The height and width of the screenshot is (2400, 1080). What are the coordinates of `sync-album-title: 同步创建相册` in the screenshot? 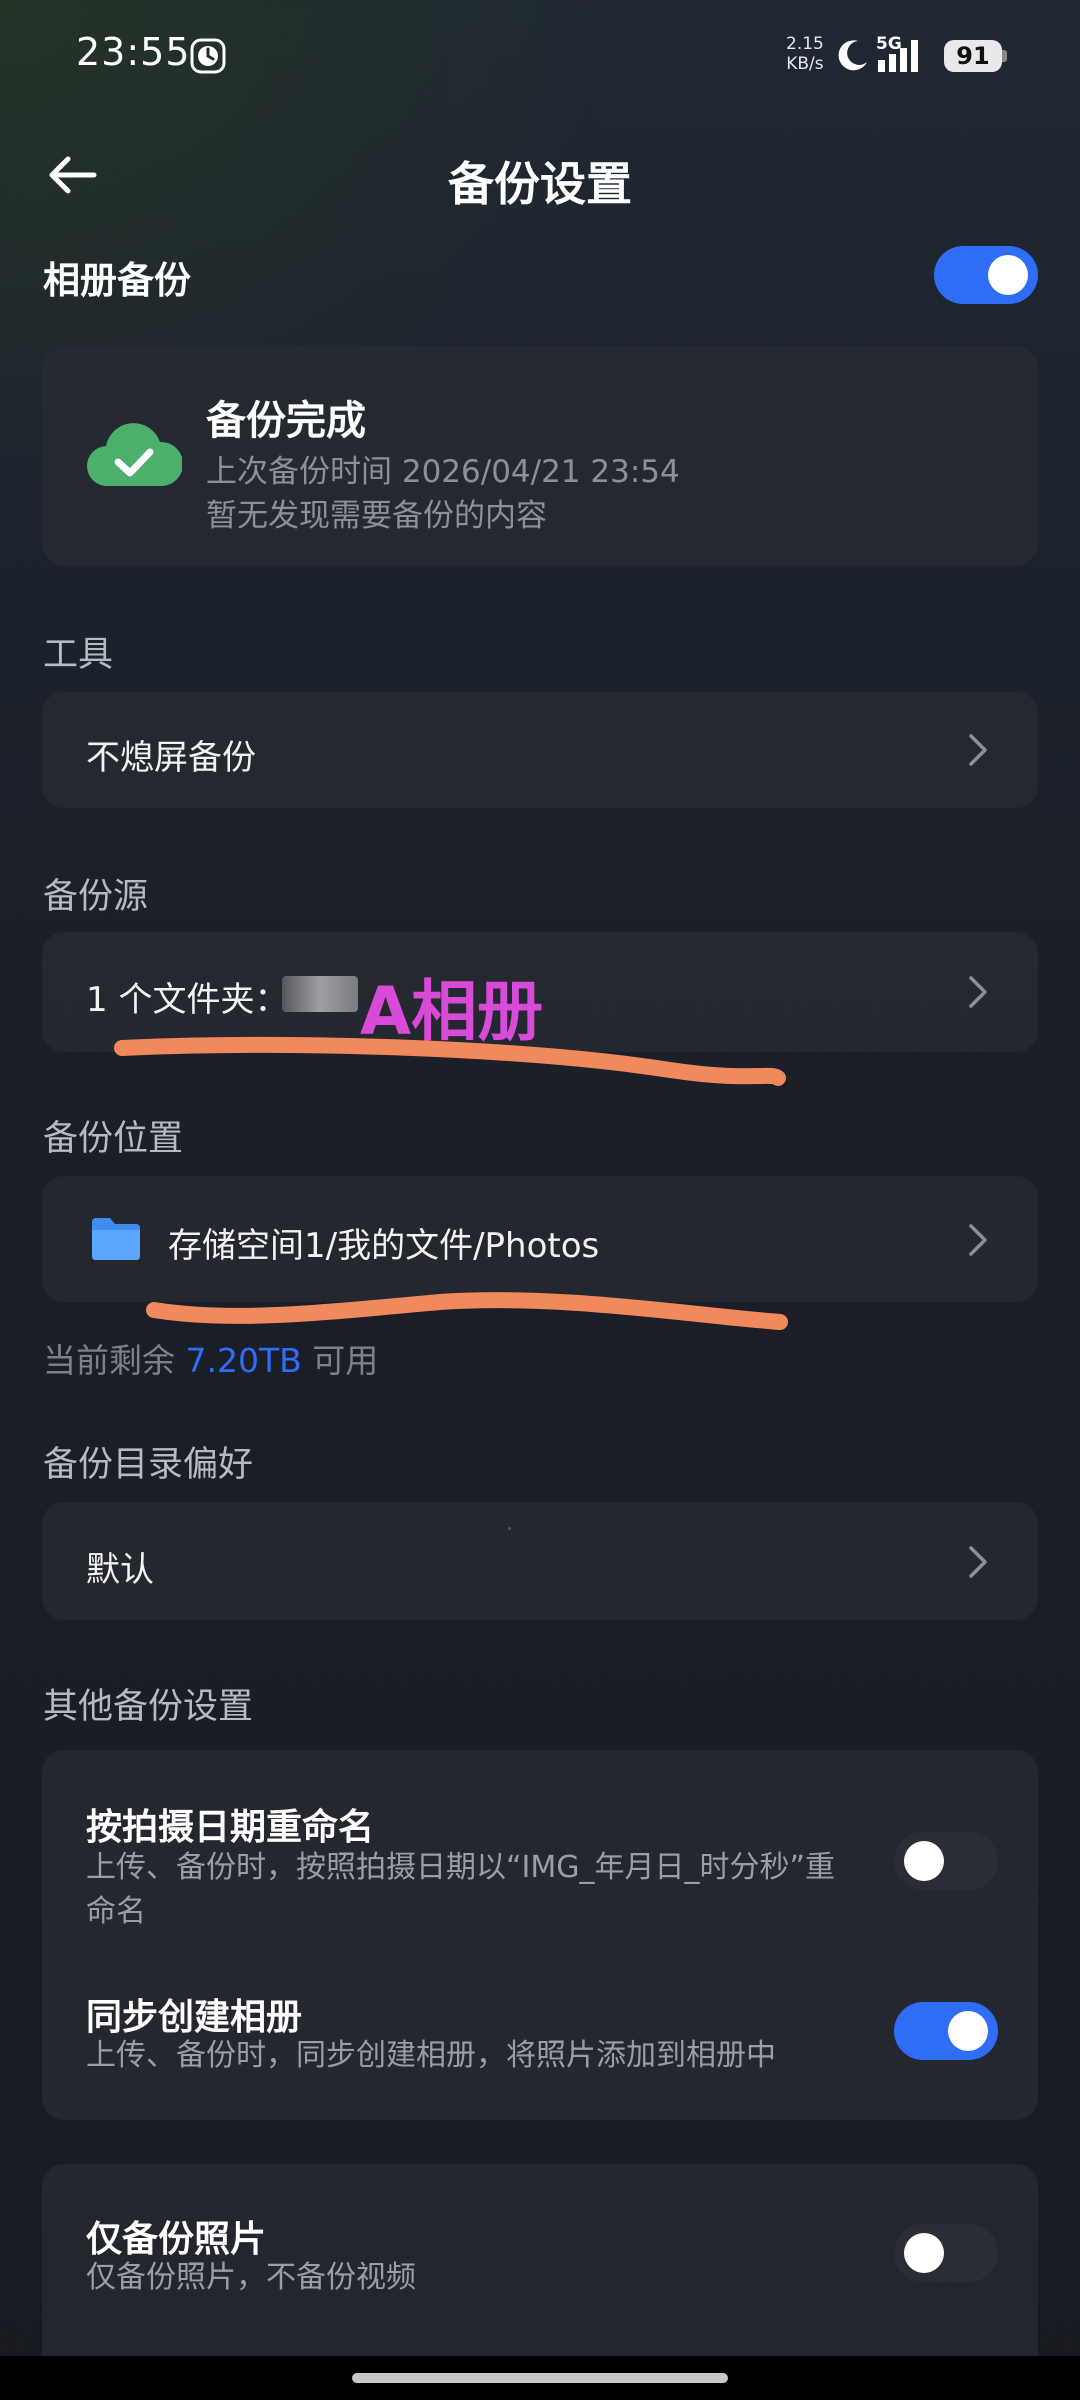 It's located at (194, 2017).